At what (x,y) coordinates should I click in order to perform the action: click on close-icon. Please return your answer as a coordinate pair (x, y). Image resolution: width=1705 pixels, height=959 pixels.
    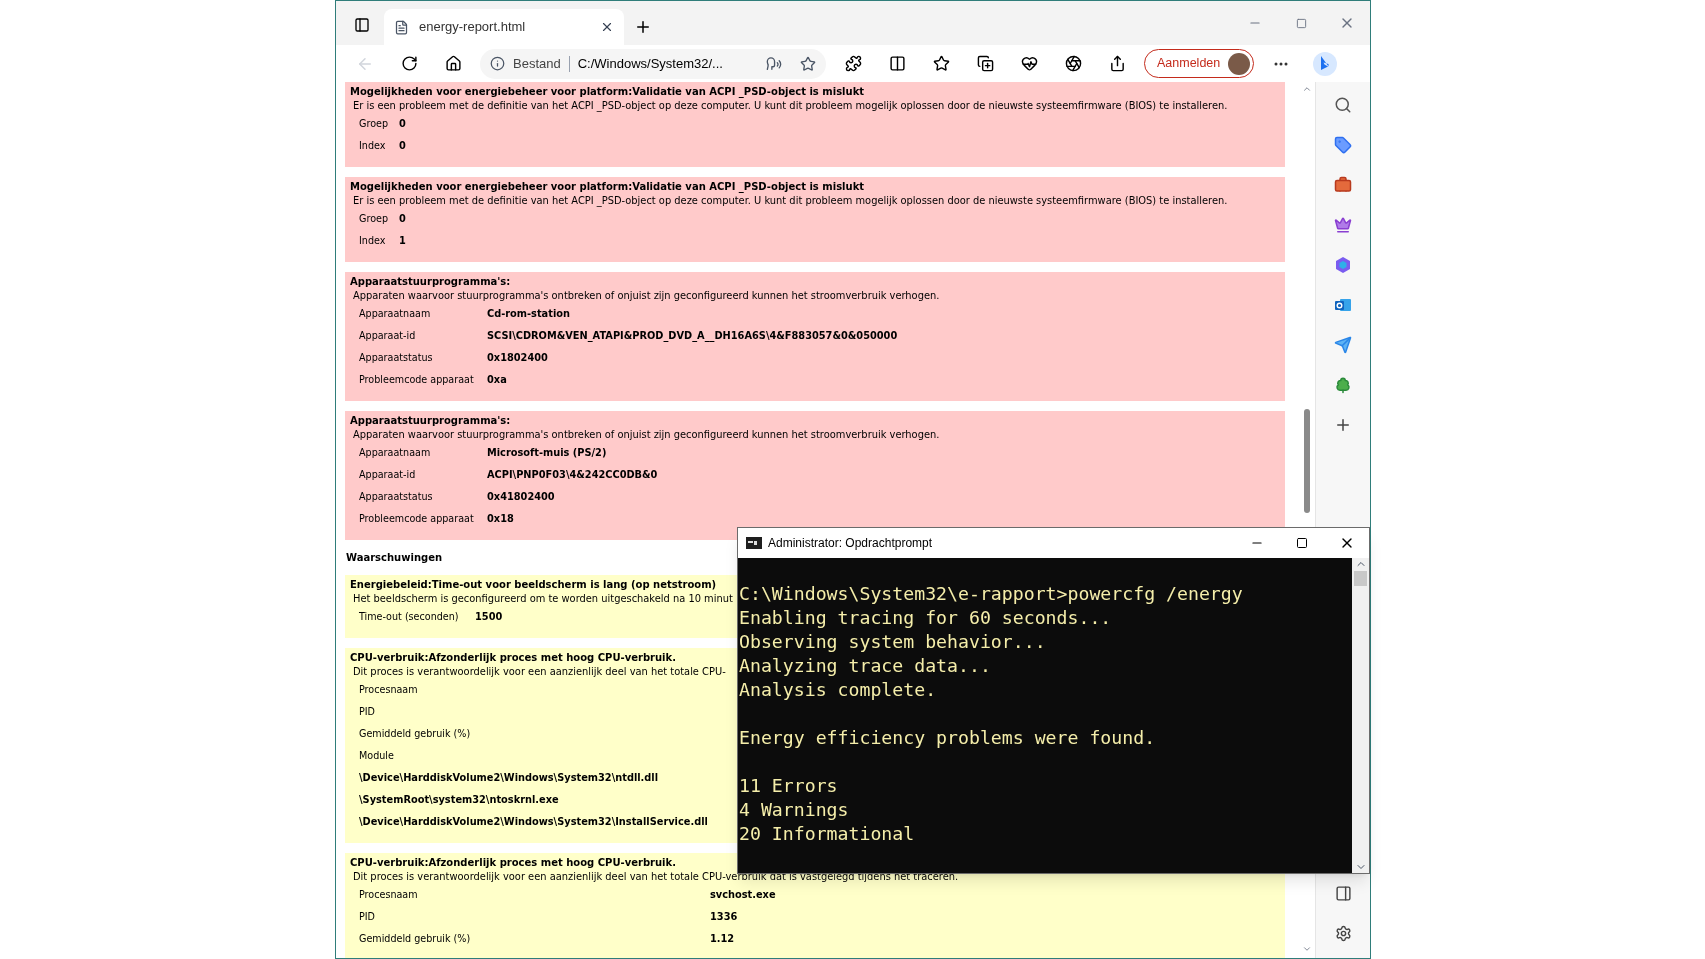
    Looking at the image, I should click on (607, 27).